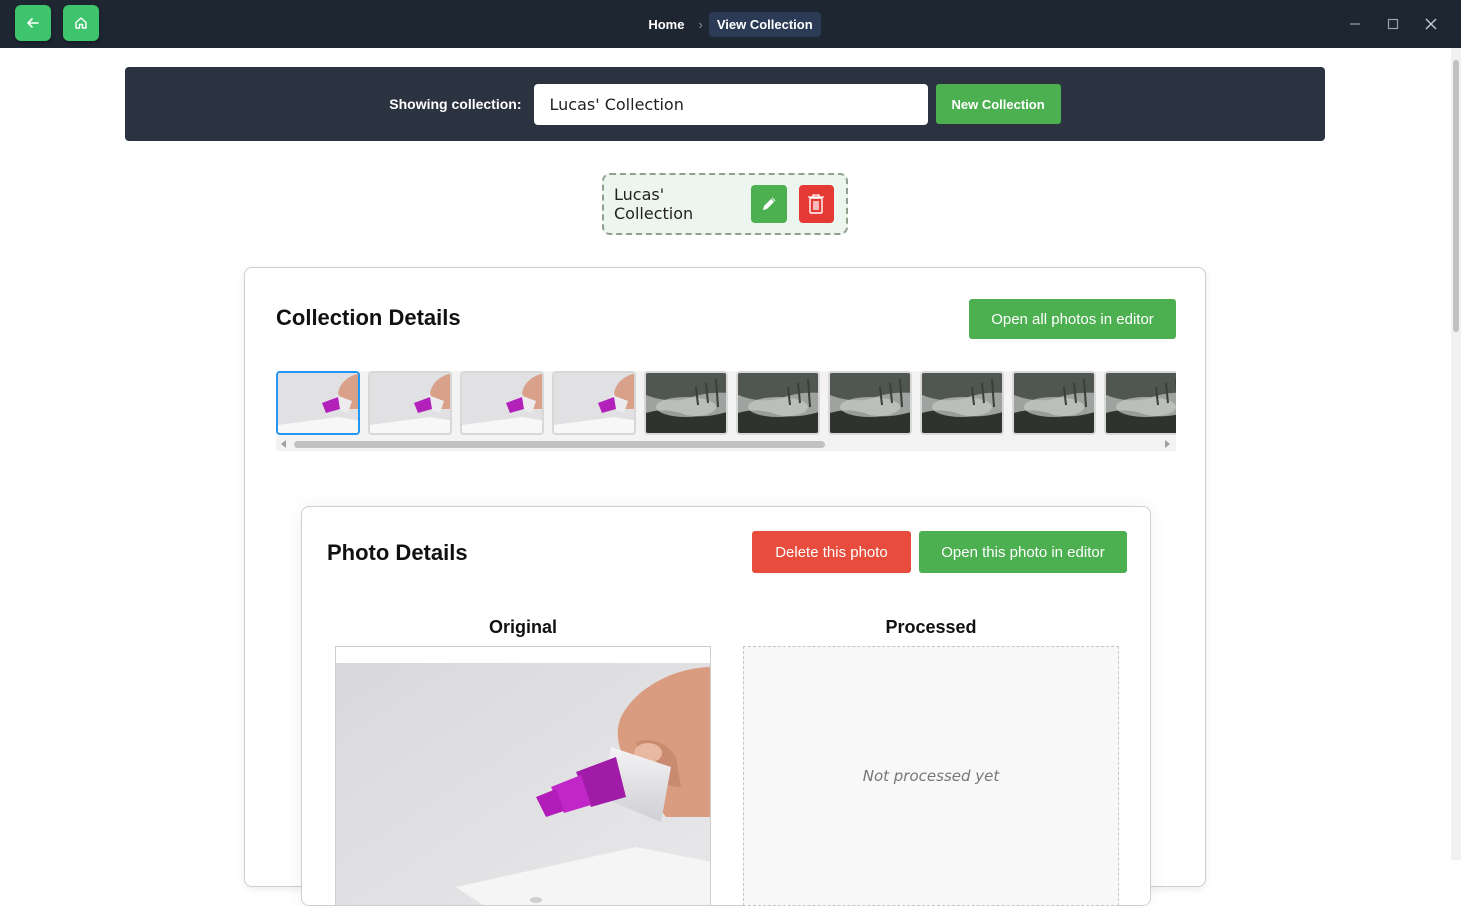  I want to click on processed-photo-placeholder: Not processed yet, so click(931, 776).